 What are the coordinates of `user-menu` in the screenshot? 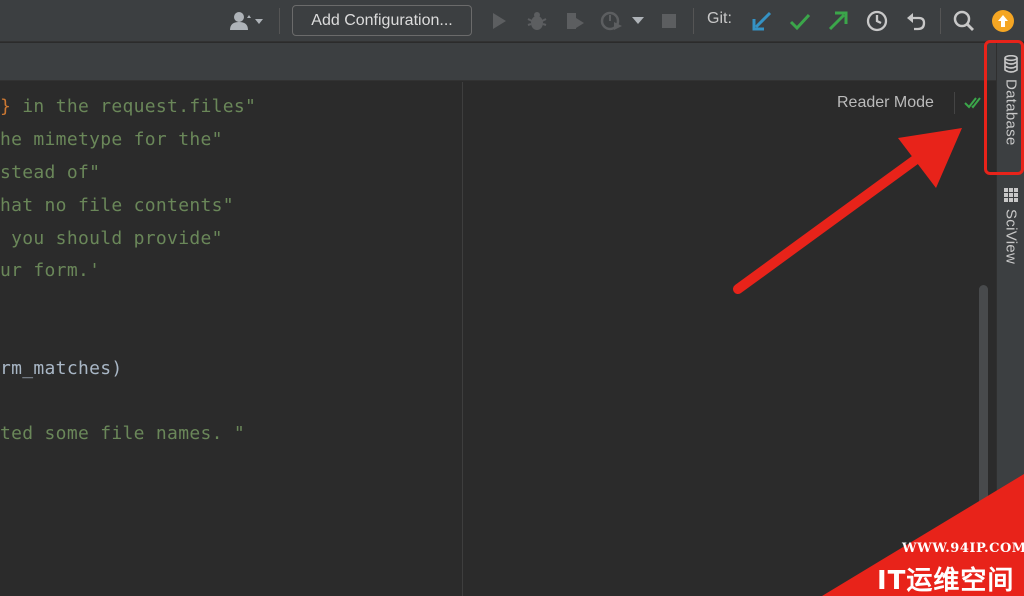 It's located at (247, 21).